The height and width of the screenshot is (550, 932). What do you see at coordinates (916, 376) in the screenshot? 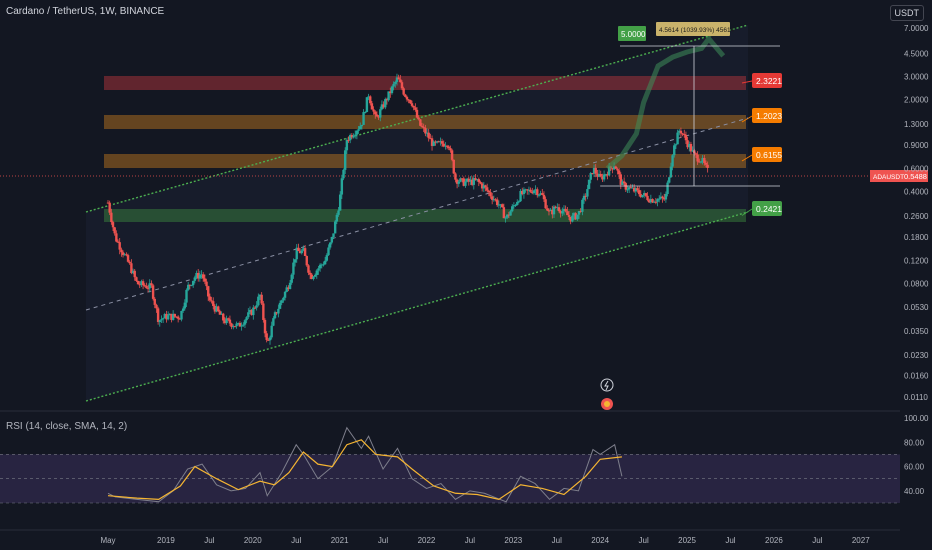
I see `price-axis-label: 0.0160` at bounding box center [916, 376].